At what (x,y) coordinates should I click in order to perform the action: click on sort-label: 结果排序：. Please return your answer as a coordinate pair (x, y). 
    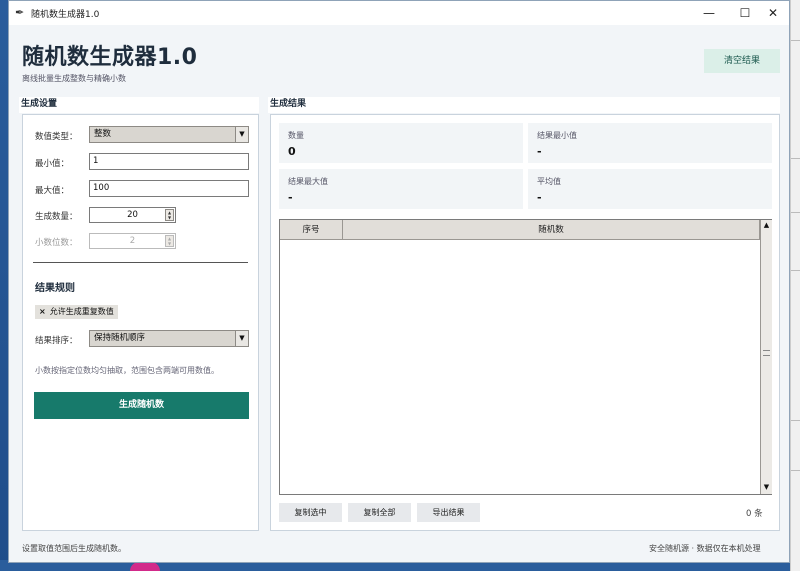
    Looking at the image, I should click on (56, 341).